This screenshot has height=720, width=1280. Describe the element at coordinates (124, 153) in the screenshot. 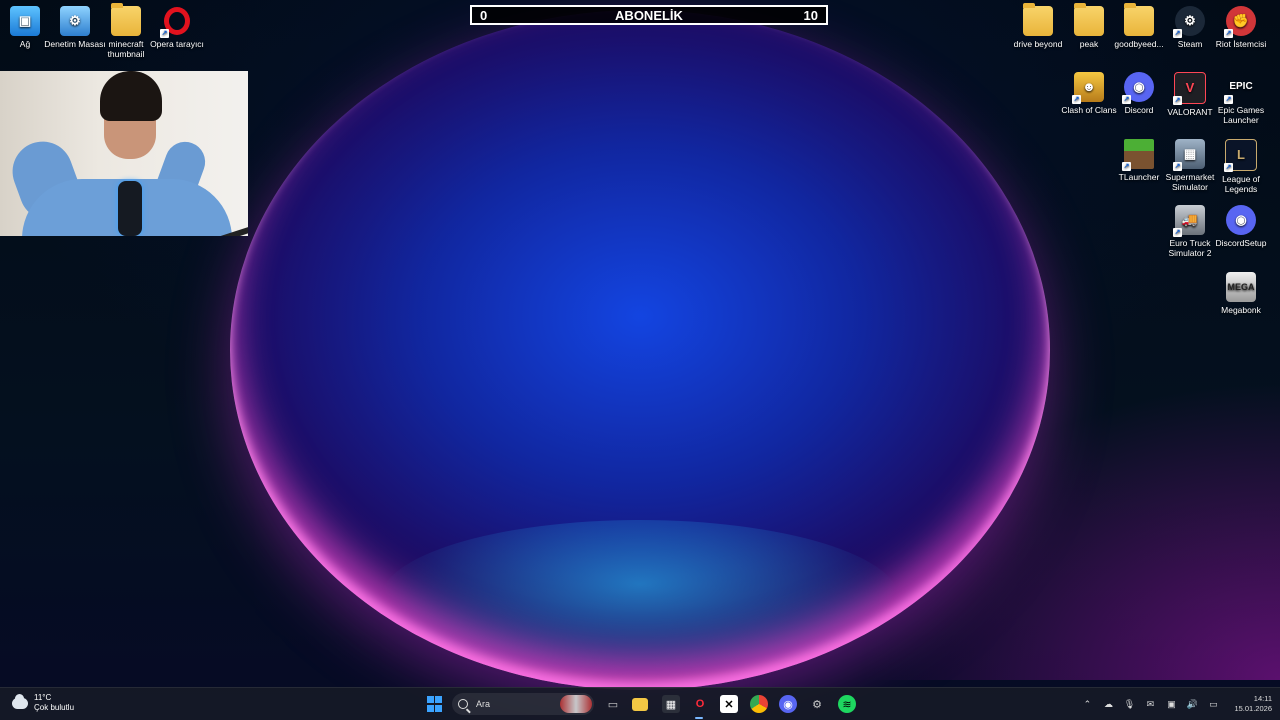

I see `webcam-overlay` at that location.